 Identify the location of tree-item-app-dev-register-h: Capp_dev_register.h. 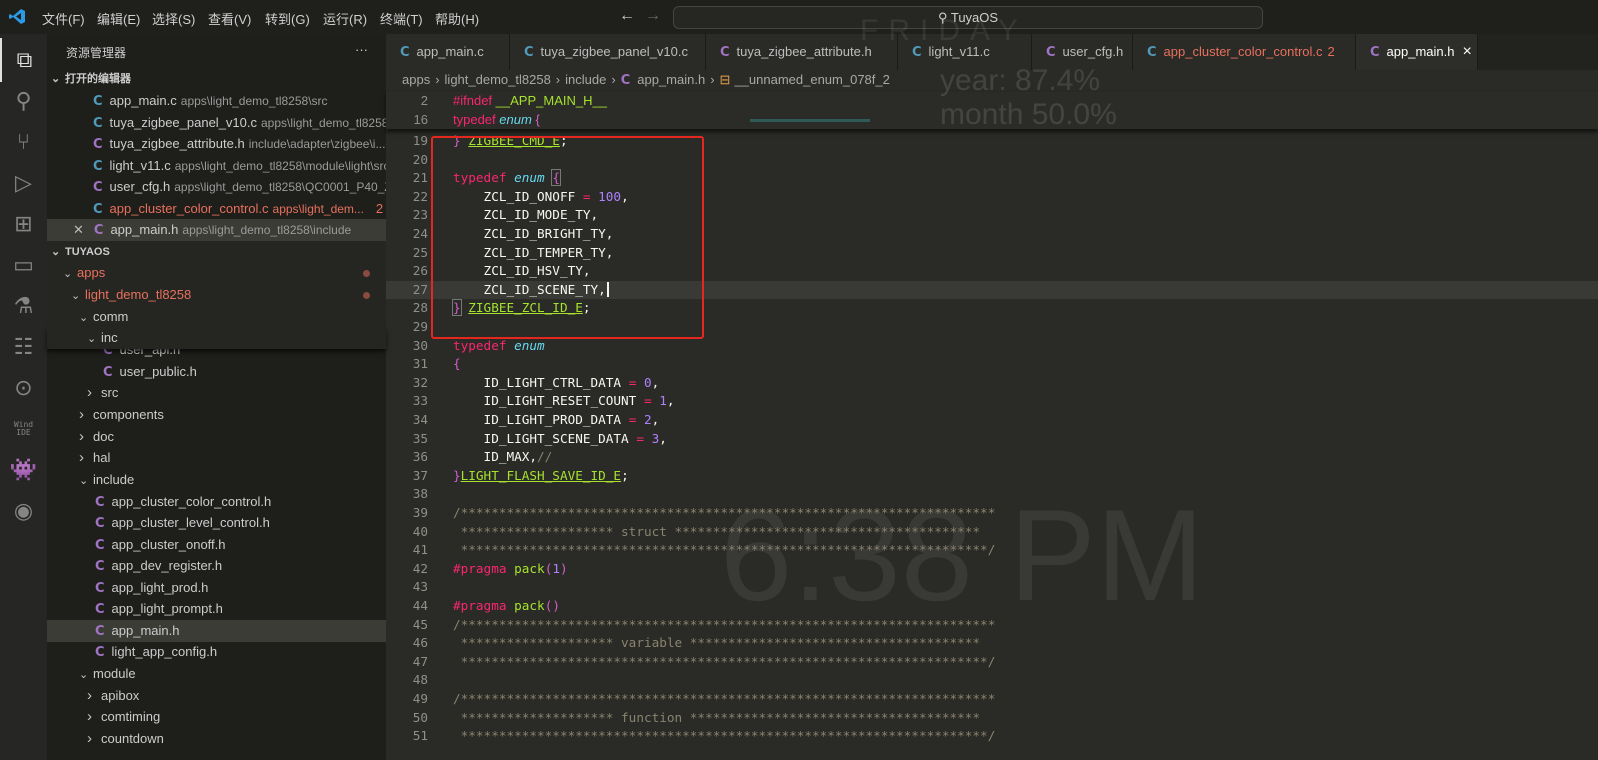
(216, 566).